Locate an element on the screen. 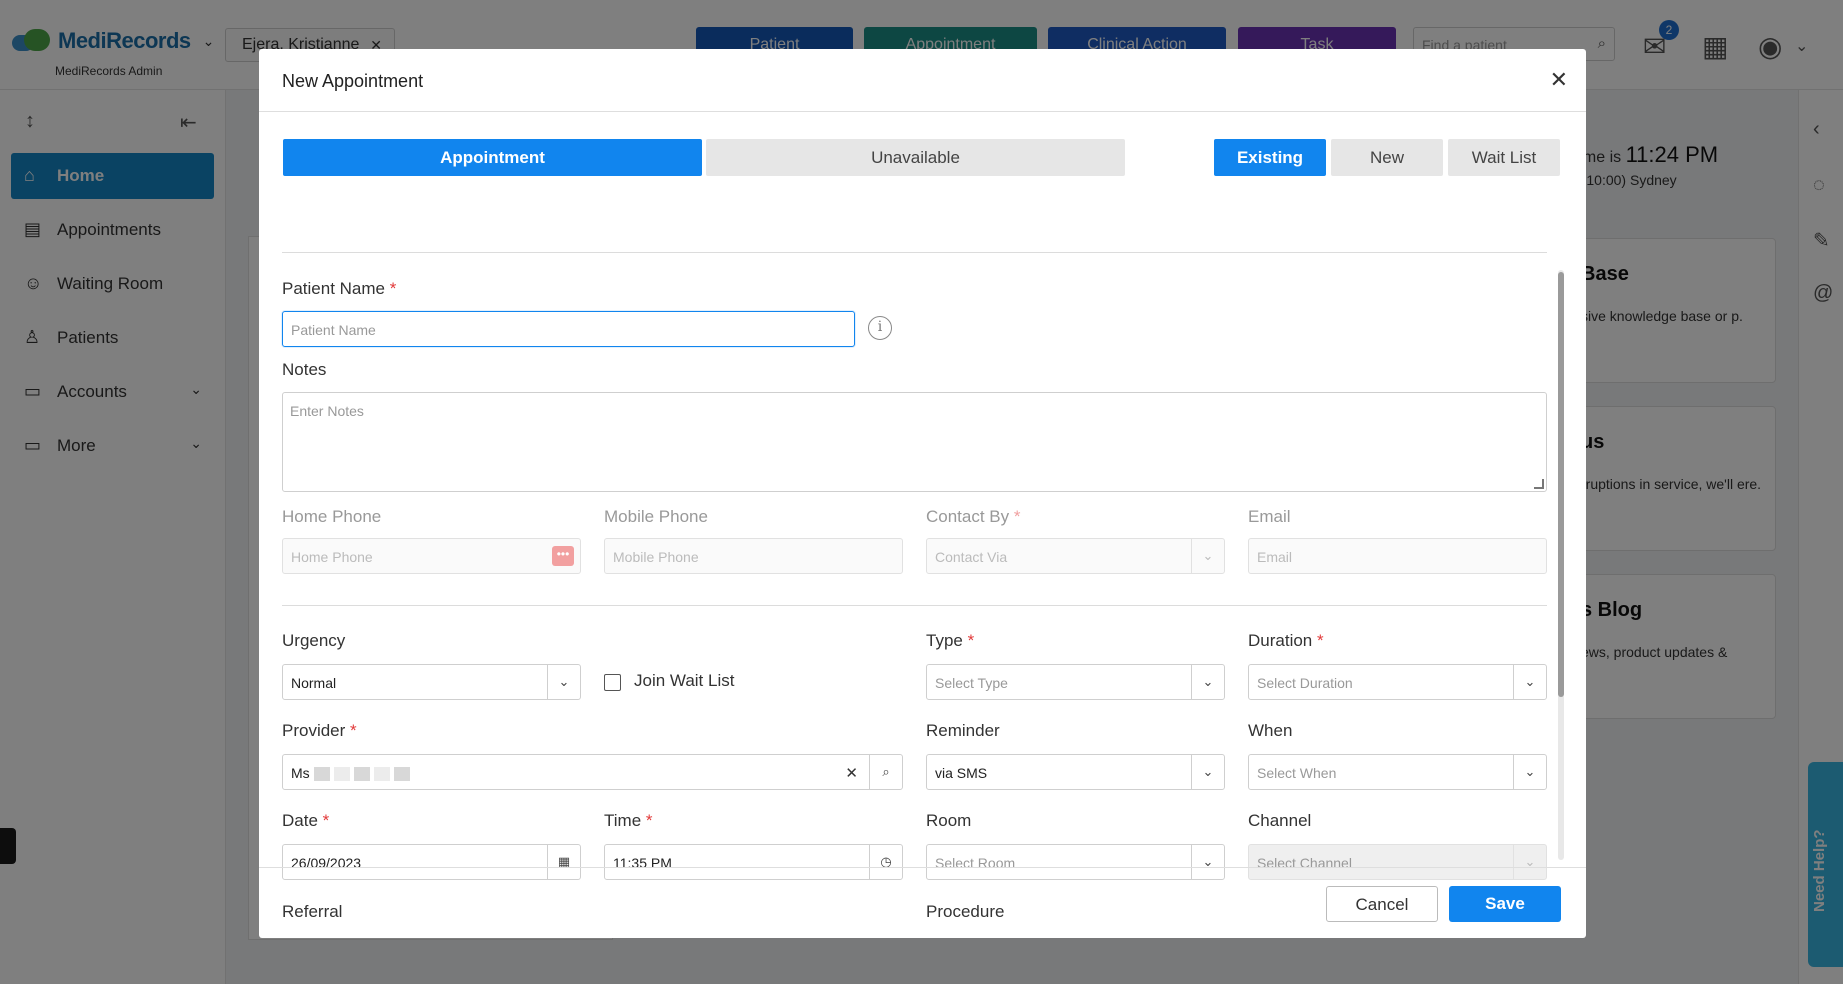  modal-header: New Appointment ✕ is located at coordinates (922, 80).